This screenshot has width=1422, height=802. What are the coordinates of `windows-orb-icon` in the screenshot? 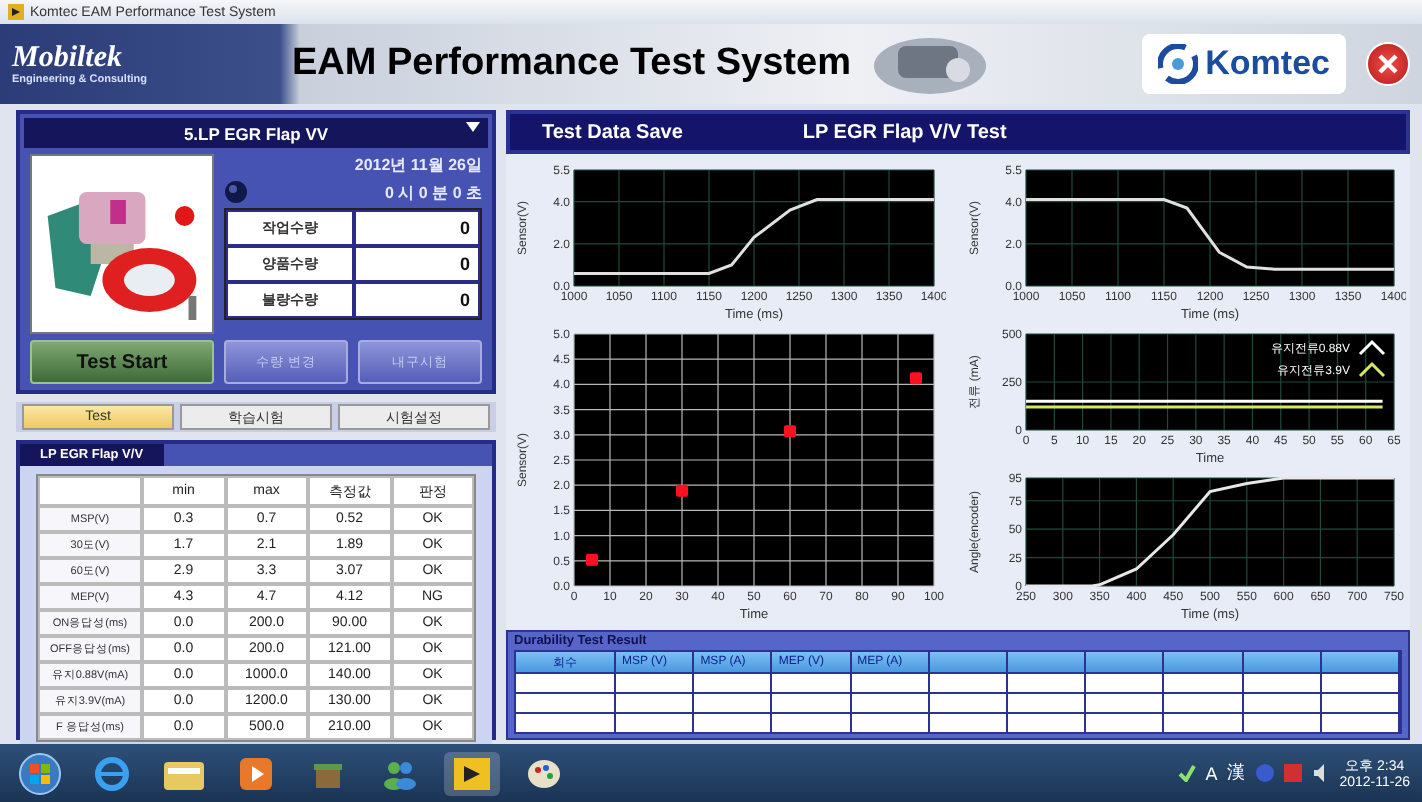 It's located at (40, 773).